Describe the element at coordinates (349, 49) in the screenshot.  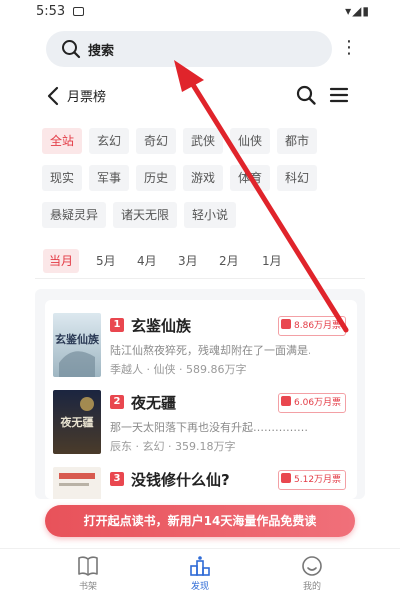
I see `more-icon: ⋮` at that location.